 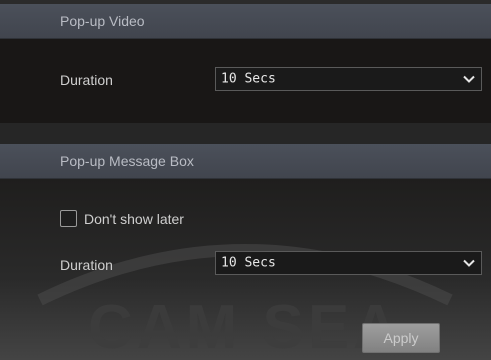 I want to click on popup-message-duration-label: Duration, so click(x=86, y=265).